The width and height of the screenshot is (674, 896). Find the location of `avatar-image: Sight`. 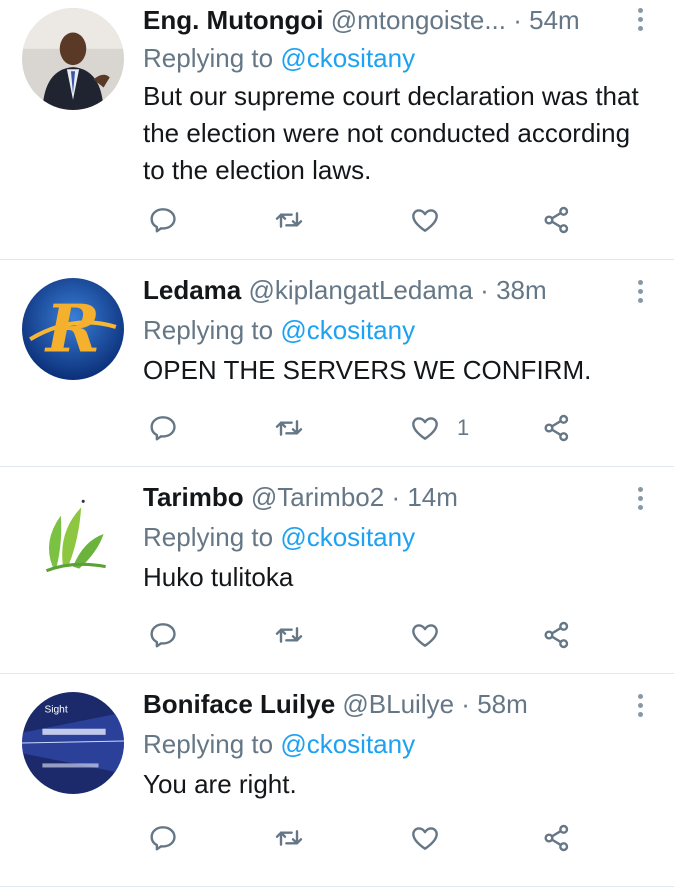

avatar-image: Sight is located at coordinates (73, 743).